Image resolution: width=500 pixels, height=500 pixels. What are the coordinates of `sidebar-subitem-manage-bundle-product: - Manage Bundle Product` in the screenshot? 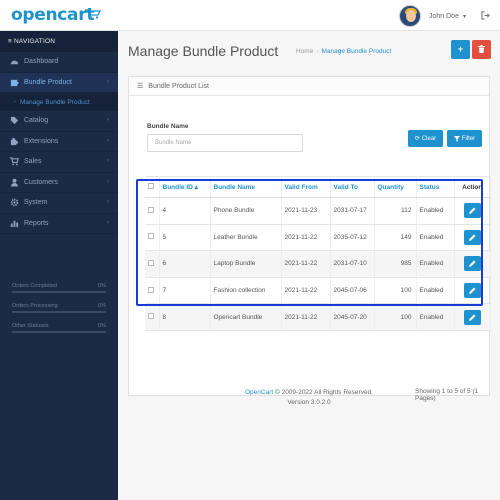 It's located at (59, 102).